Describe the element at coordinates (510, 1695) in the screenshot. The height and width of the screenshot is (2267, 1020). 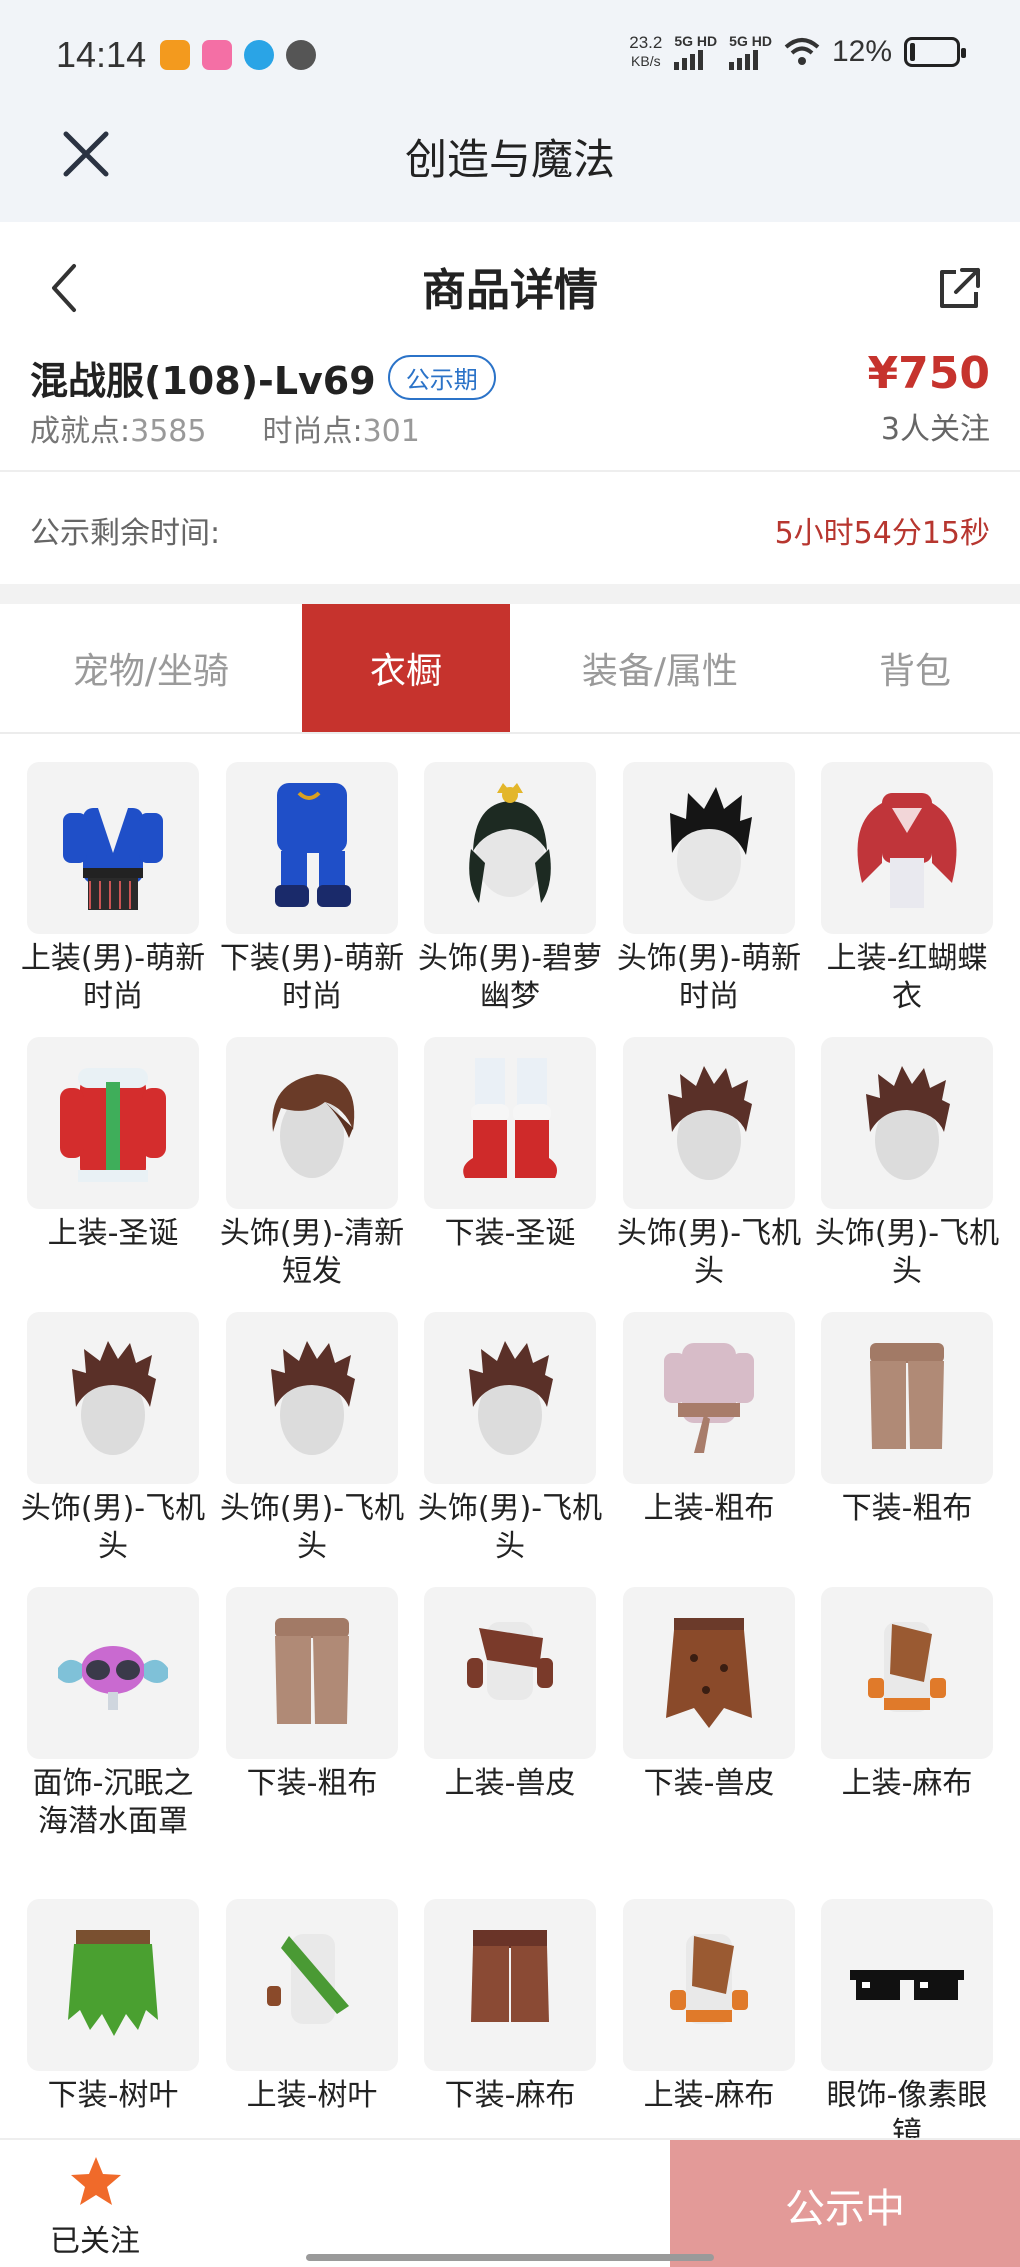
I see `wardrobe-item: 上装-兽皮` at that location.